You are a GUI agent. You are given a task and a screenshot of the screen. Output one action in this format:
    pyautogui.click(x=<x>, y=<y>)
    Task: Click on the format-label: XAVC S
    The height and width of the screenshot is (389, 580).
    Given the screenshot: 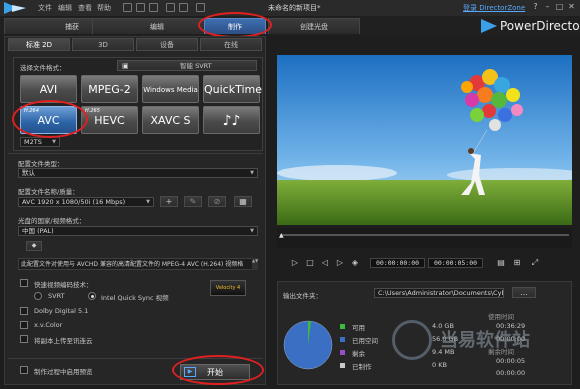 What is the action you would take?
    pyautogui.click(x=170, y=120)
    